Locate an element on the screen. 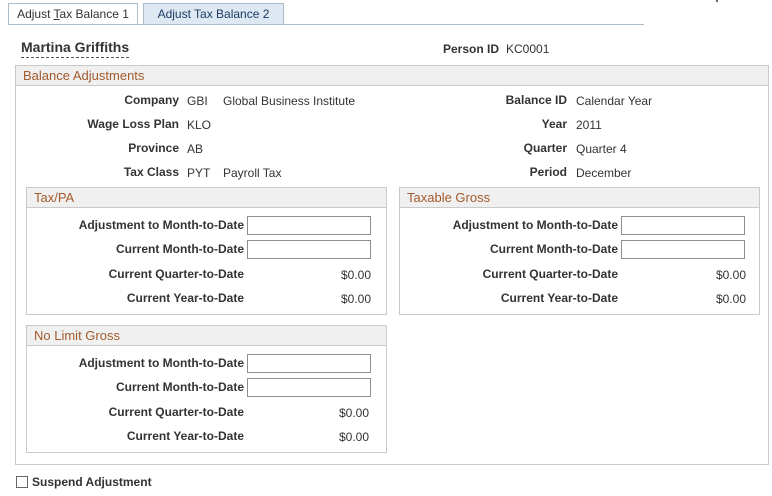  taxpa-cur-ytd-value: $0.00 is located at coordinates (355, 299).